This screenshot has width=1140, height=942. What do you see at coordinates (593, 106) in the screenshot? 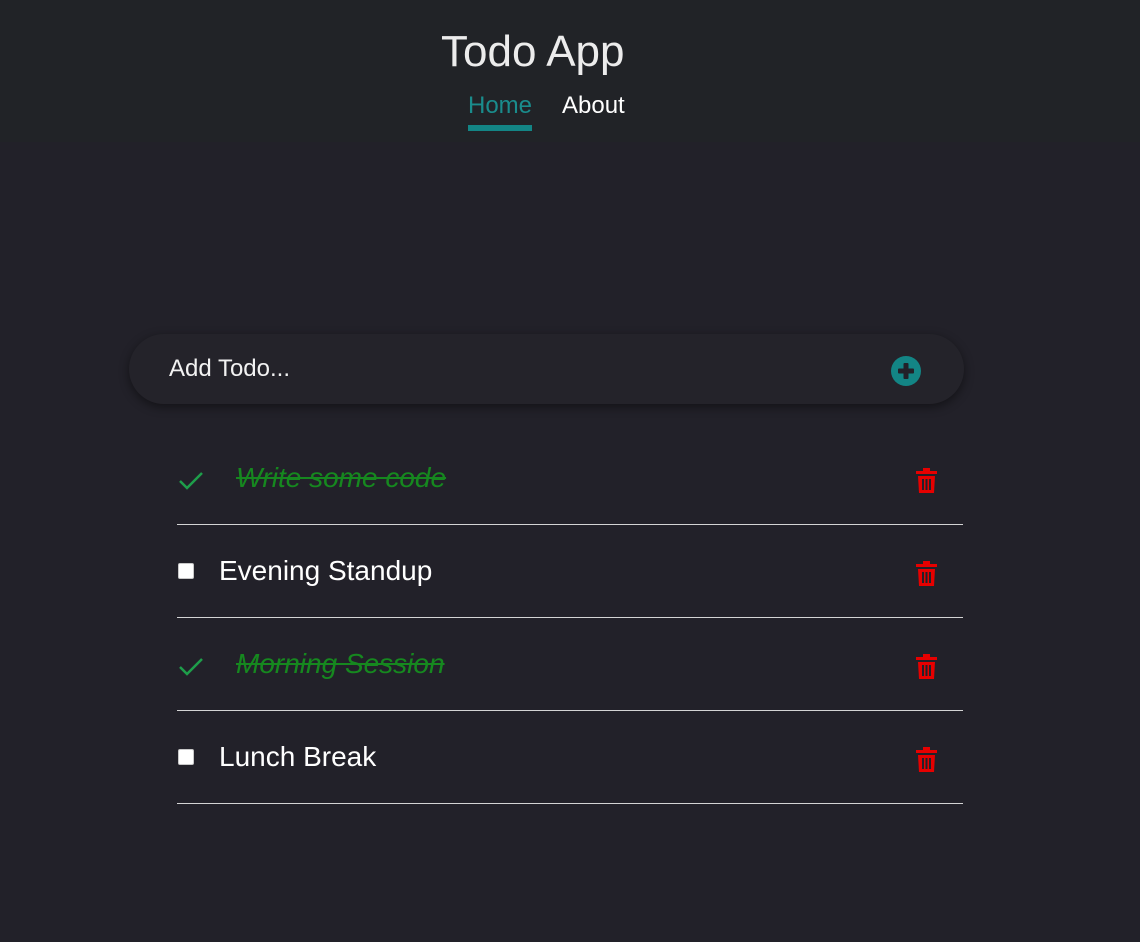
I see `nav-about-link: About` at bounding box center [593, 106].